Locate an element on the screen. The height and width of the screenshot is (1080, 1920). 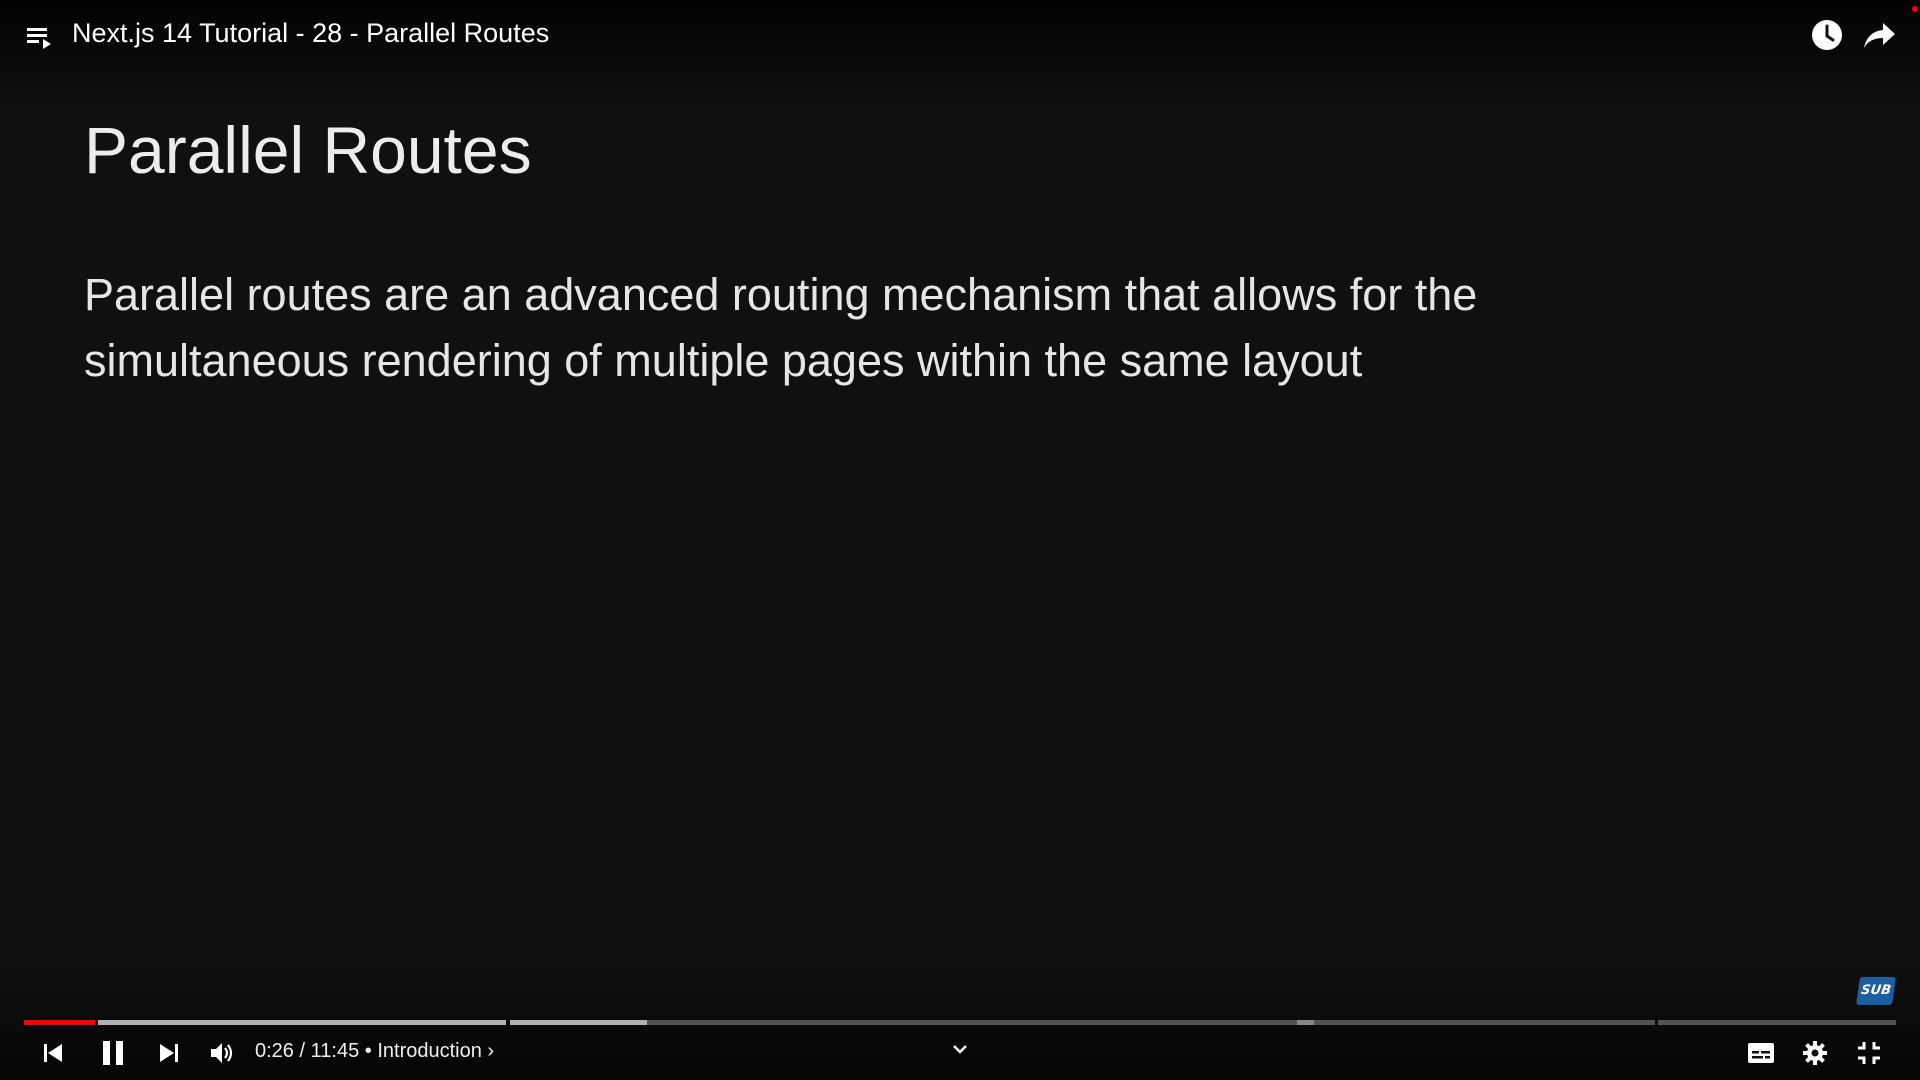
share-button is located at coordinates (1882, 36).